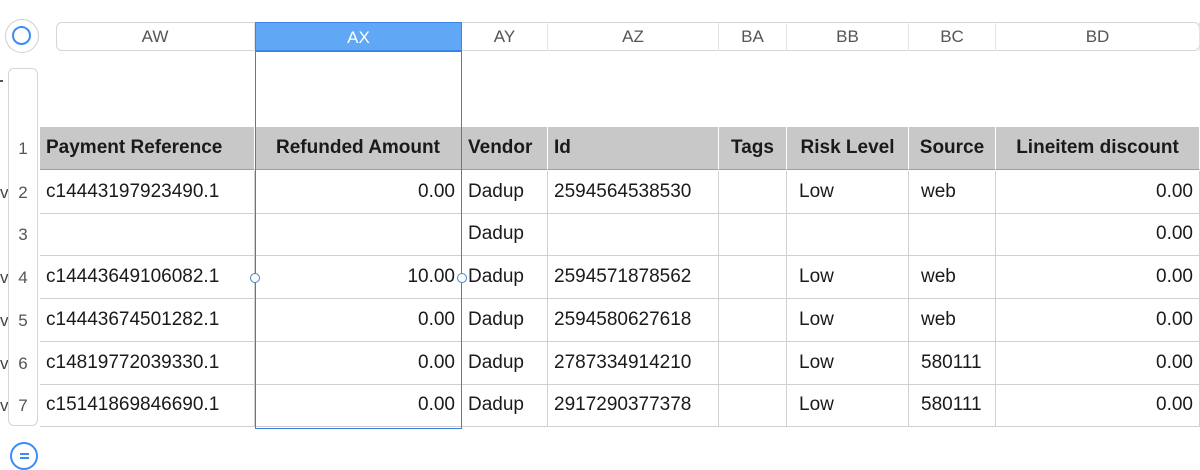  Describe the element at coordinates (952, 234) in the screenshot. I see `cell-source` at that location.